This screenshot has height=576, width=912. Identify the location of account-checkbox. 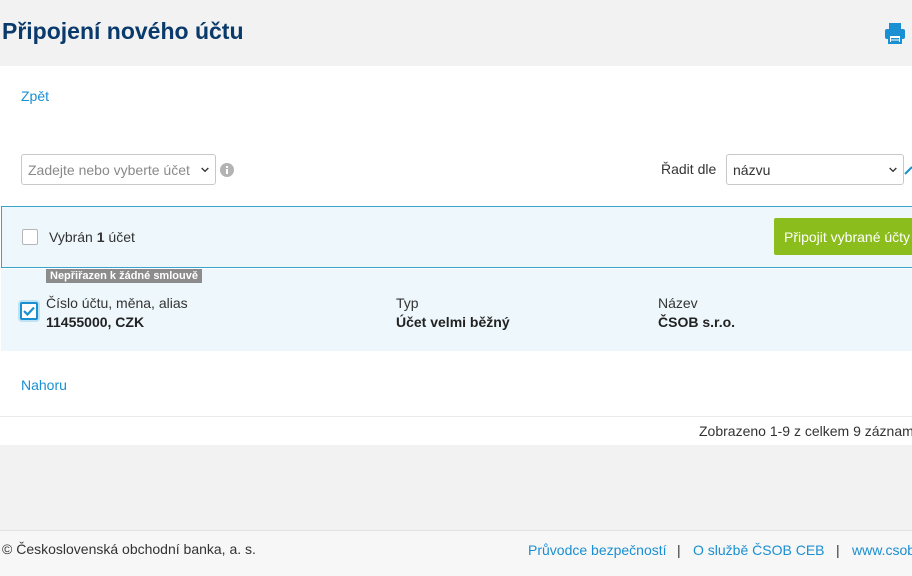
(29, 311).